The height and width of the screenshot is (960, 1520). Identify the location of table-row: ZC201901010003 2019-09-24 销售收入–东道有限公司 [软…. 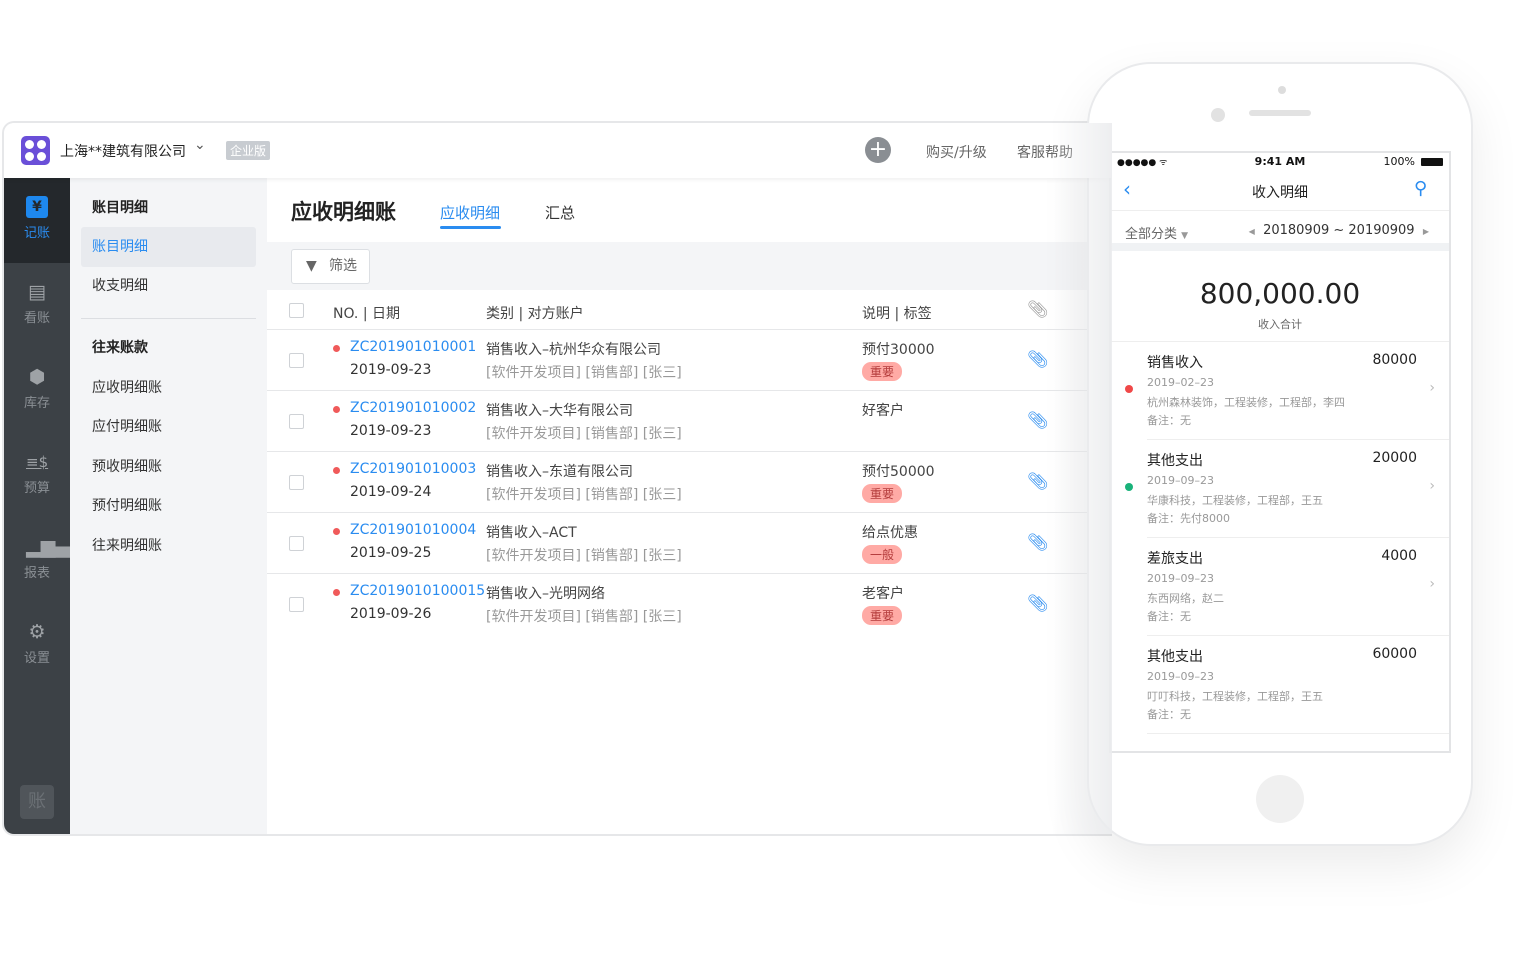
(689, 482).